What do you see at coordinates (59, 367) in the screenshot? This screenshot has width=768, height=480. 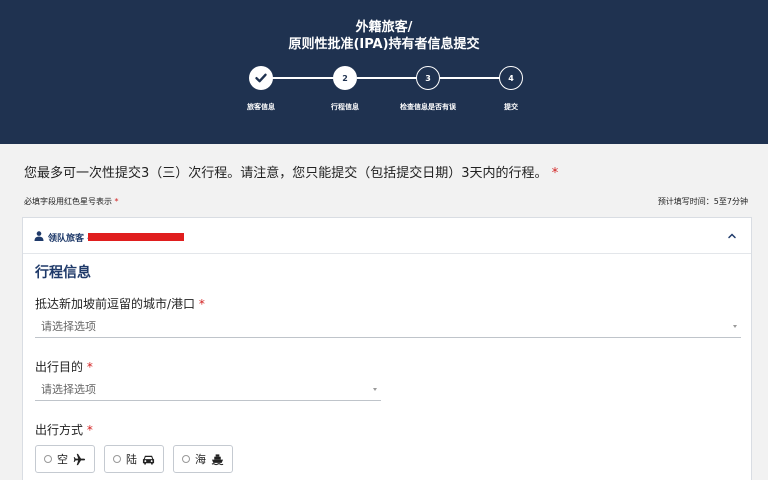 I see `purpose-label-text: 出行目的` at bounding box center [59, 367].